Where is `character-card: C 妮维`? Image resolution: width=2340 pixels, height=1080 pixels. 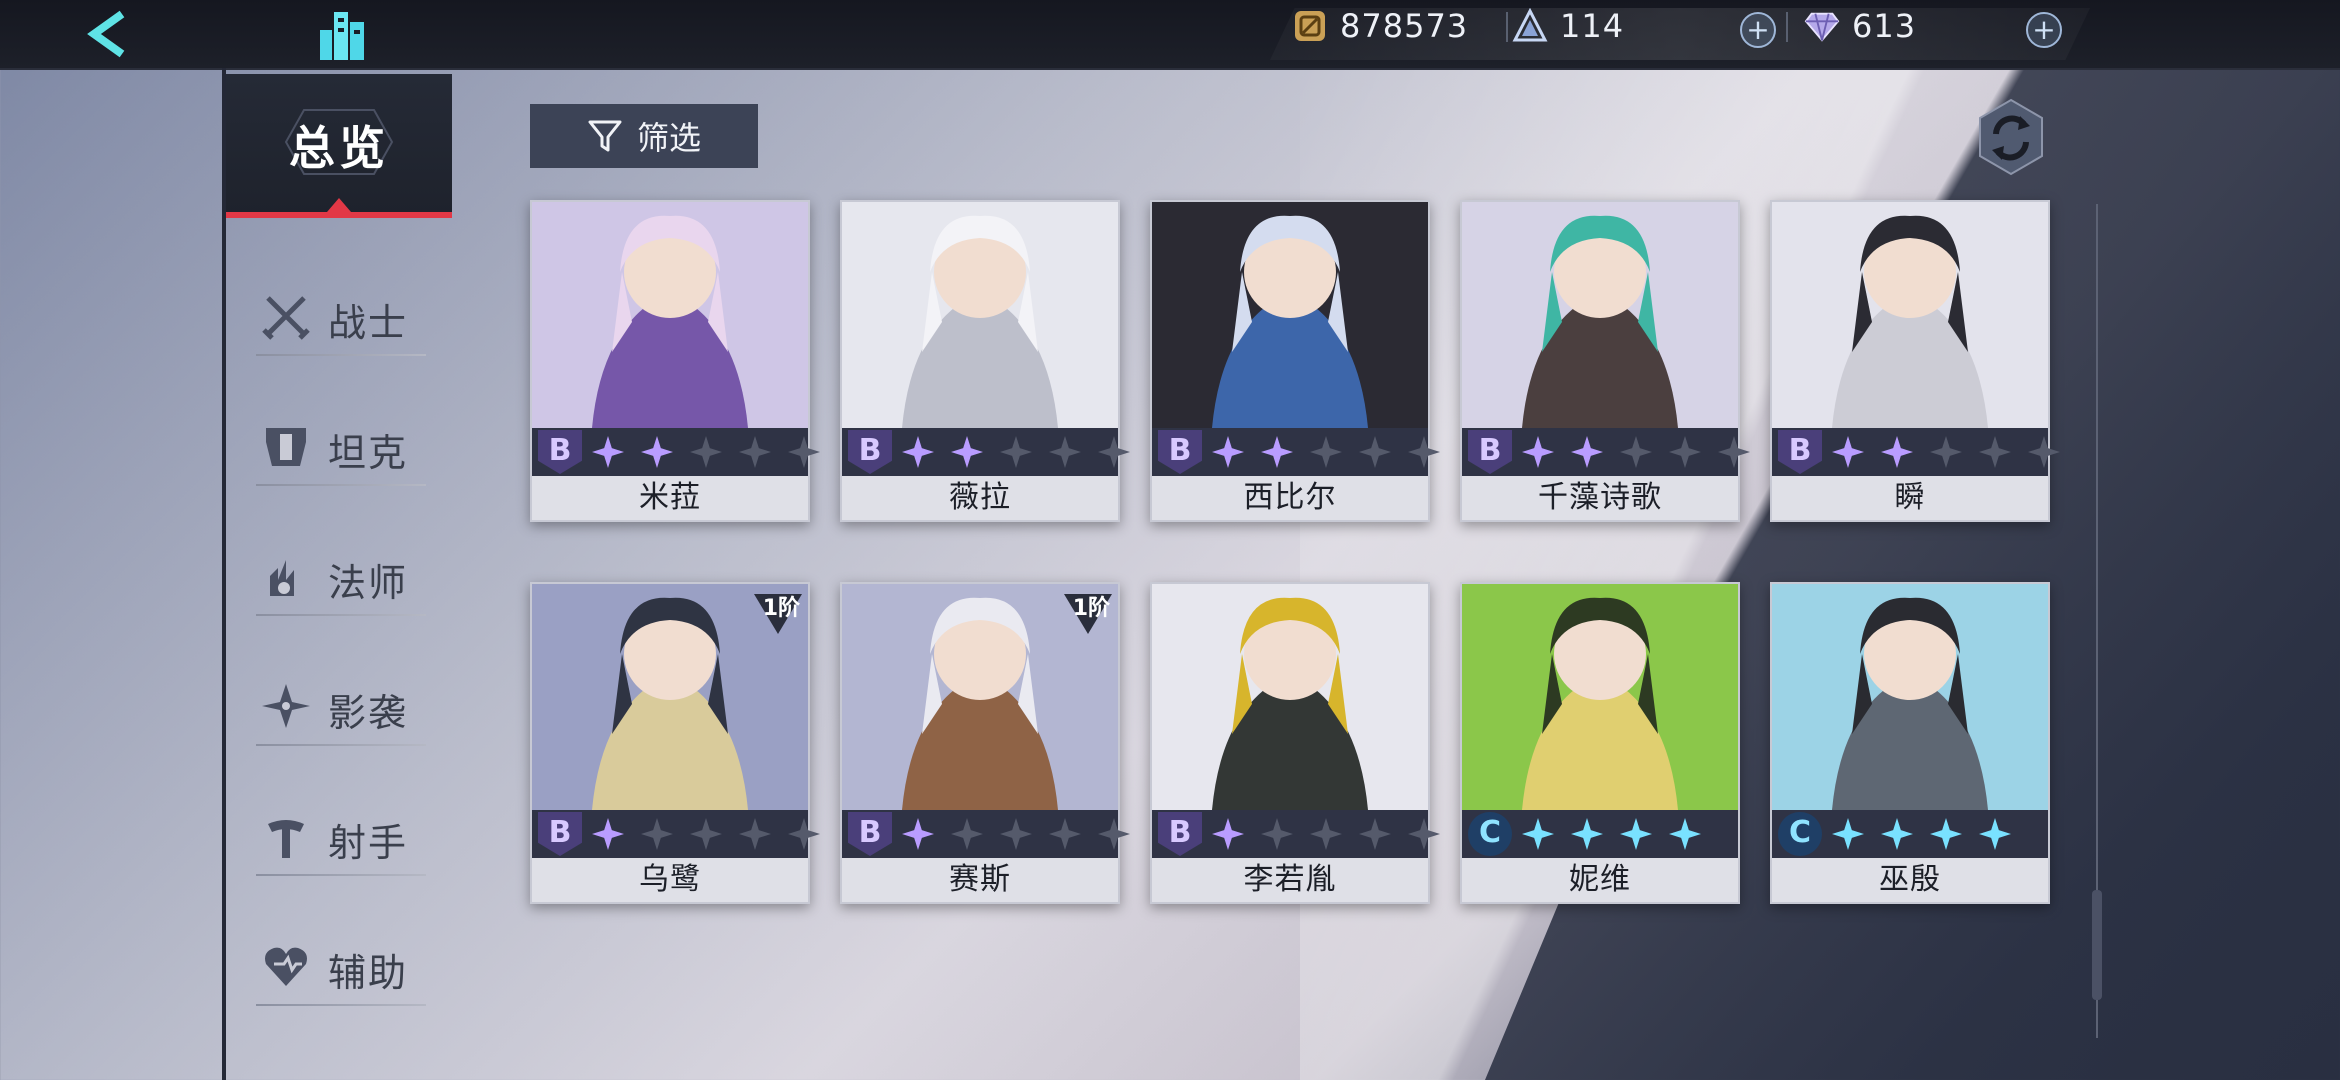 character-card: C 妮维 is located at coordinates (1600, 743).